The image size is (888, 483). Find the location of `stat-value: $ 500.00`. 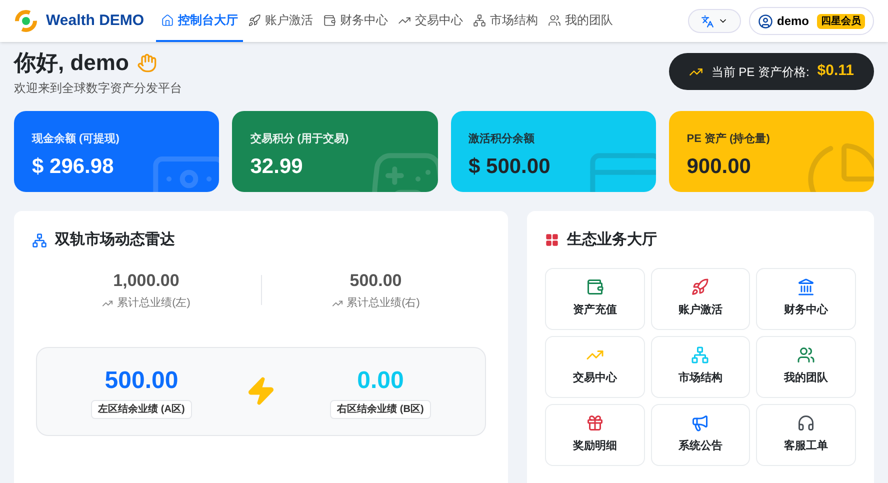

stat-value: $ 500.00 is located at coordinates (510, 167).